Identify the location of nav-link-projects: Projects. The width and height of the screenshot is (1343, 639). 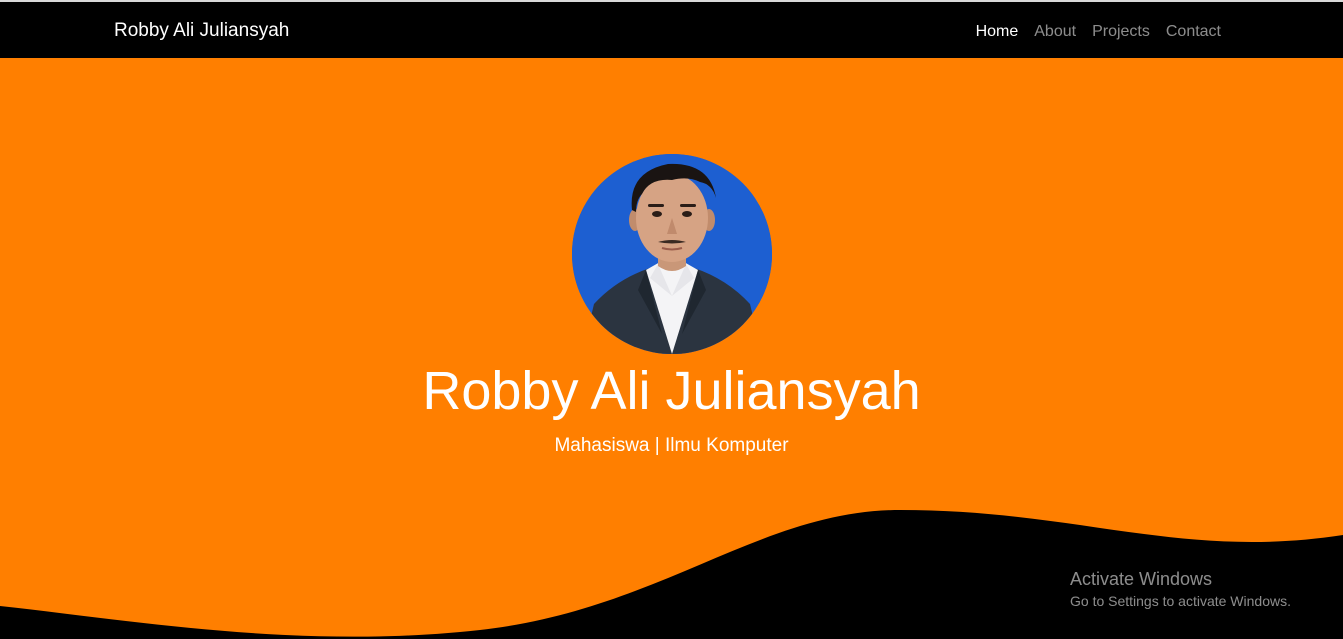
(1121, 32).